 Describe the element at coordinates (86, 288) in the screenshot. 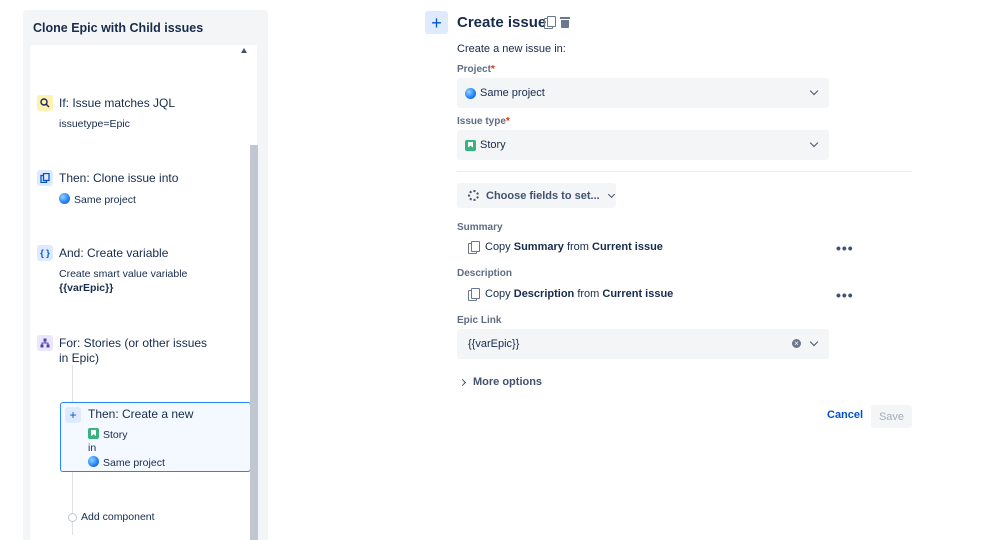

I see `variable-name: {{varEpic}}` at that location.